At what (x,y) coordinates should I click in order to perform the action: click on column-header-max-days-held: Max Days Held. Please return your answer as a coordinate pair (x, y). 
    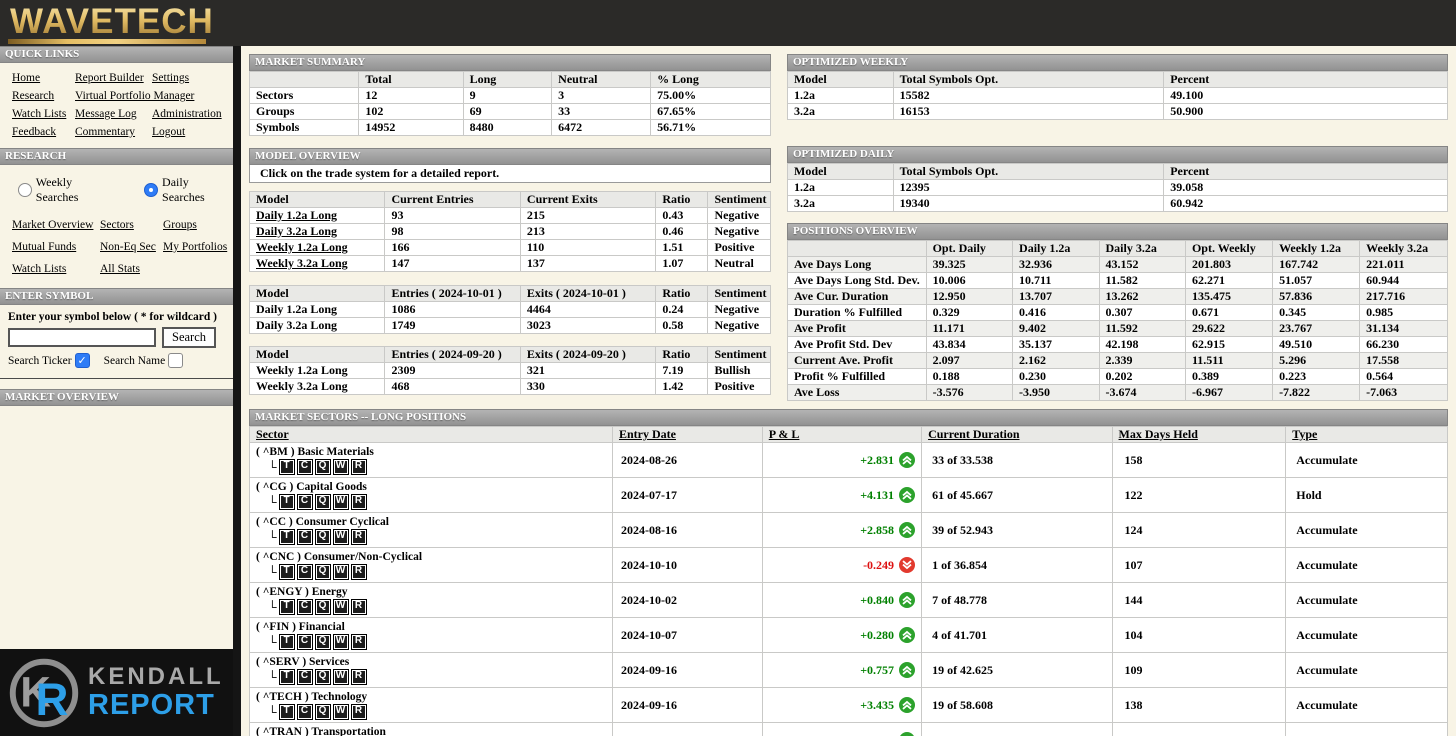
    Looking at the image, I should click on (1199, 434).